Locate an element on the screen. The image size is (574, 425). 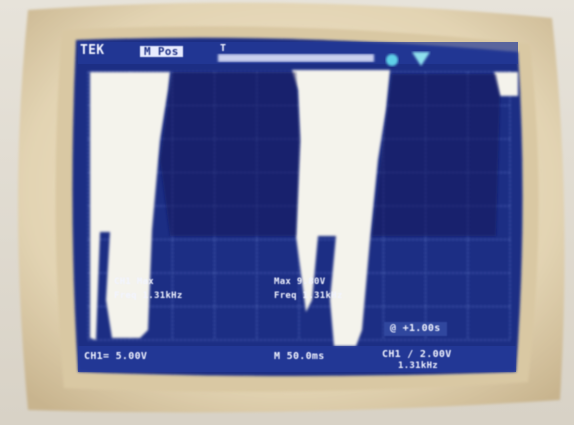
timebase: M 50.0ms is located at coordinates (299, 356).